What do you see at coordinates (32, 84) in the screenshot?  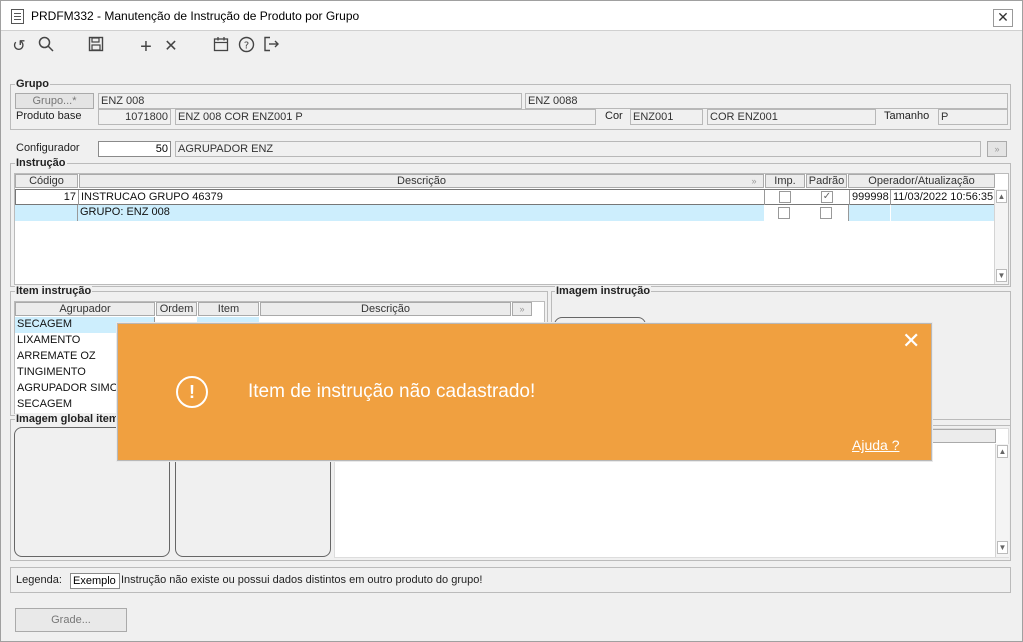 I see `grupo-legend: Grupo` at bounding box center [32, 84].